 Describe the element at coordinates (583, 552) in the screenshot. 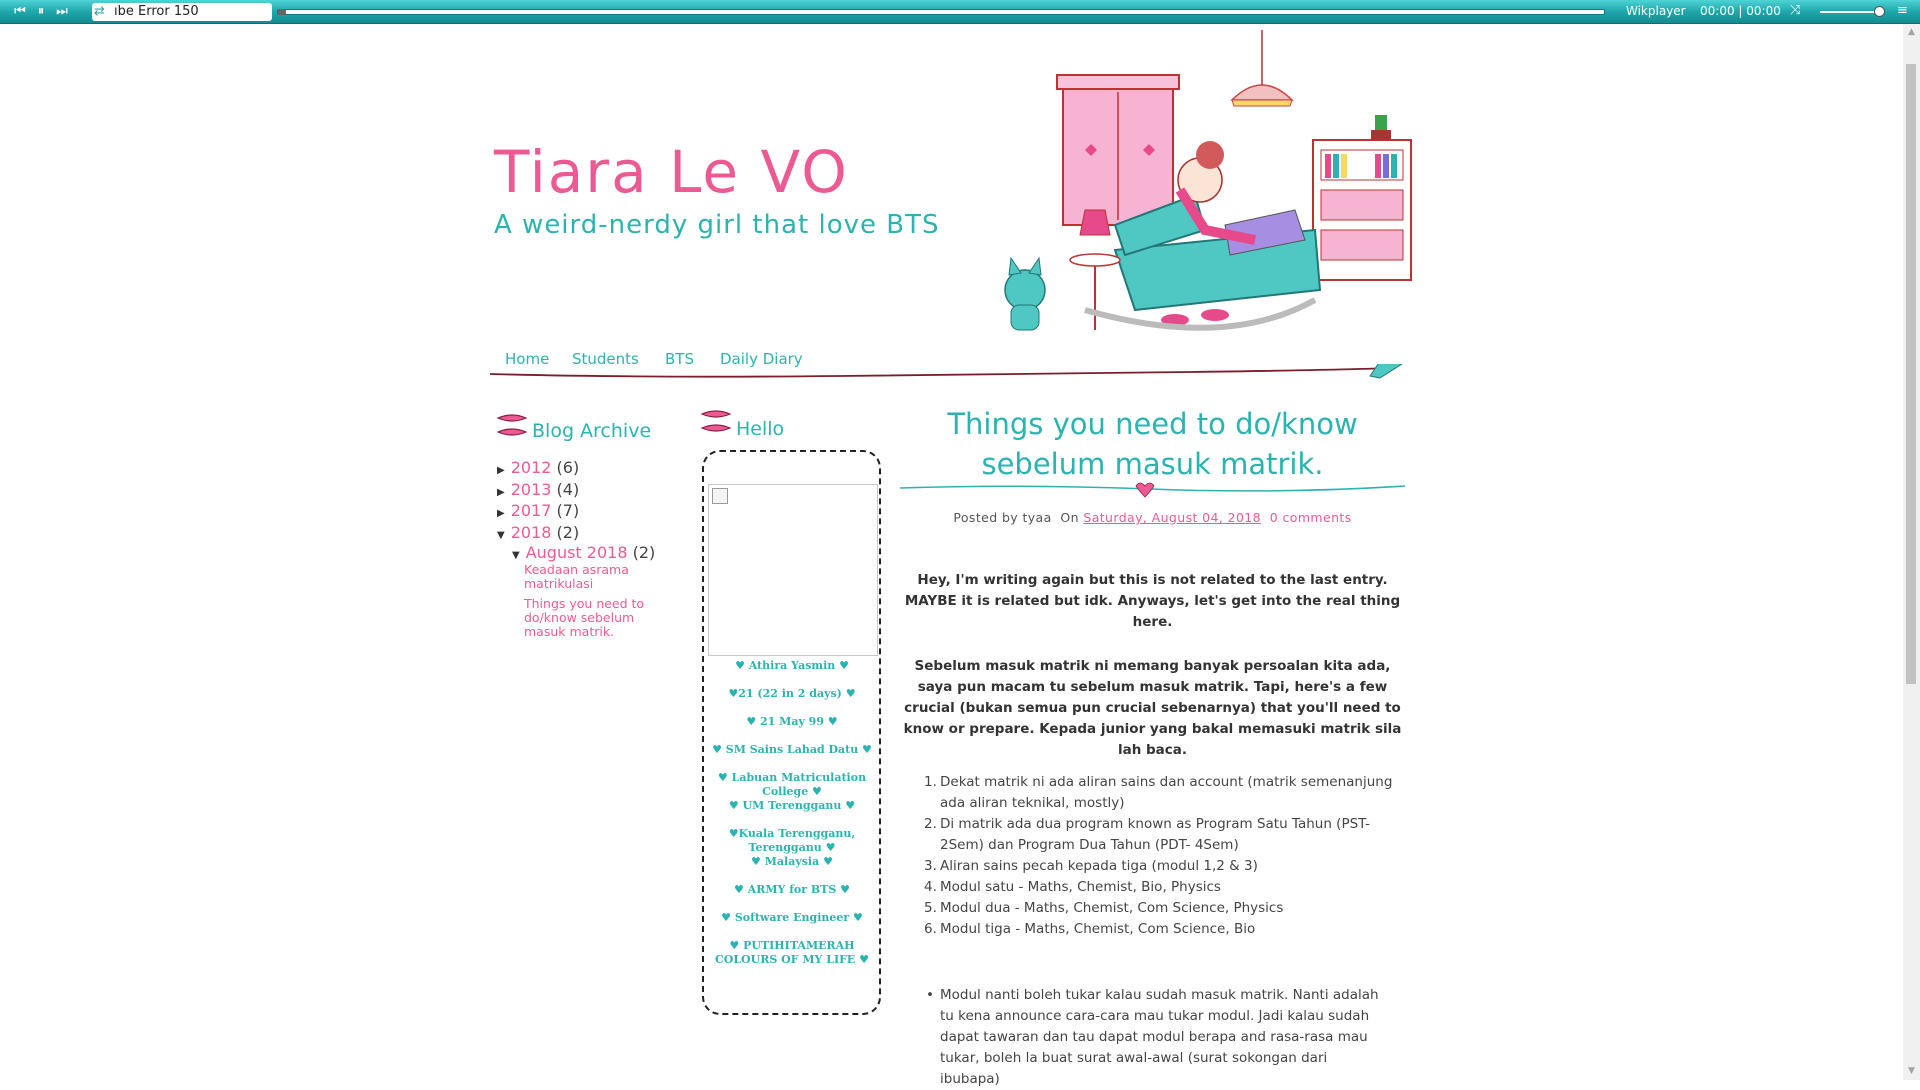

I see `archive-month-august-2018: ▼ August 2018 (2)` at that location.